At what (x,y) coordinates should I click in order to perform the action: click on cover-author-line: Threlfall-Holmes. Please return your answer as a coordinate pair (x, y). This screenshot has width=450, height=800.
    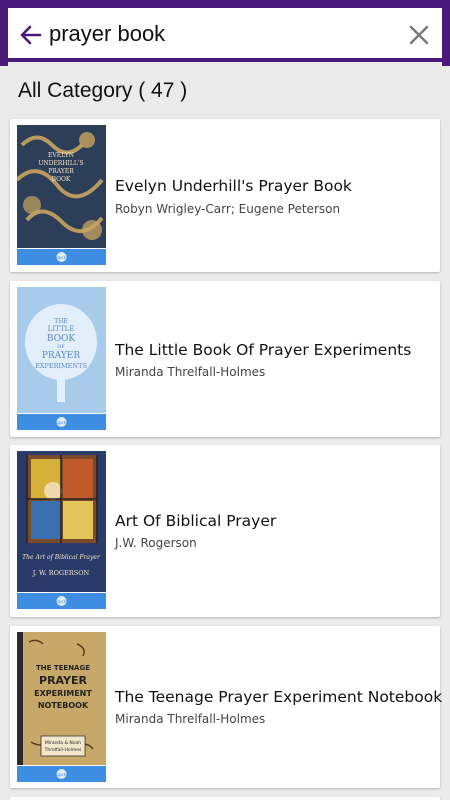
    Looking at the image, I should click on (63, 750).